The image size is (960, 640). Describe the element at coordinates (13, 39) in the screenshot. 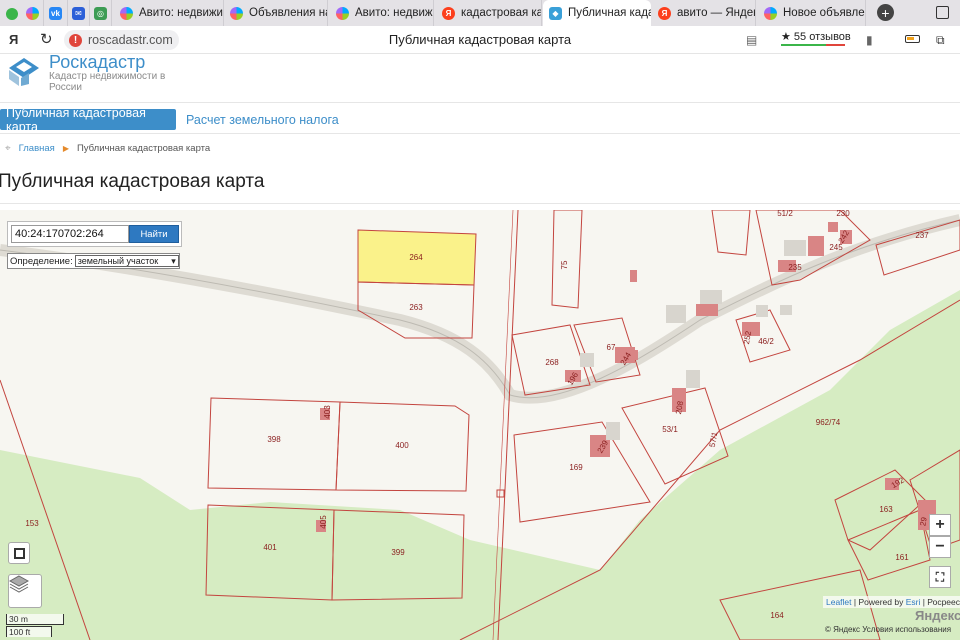

I see `yandex-button: Я` at that location.